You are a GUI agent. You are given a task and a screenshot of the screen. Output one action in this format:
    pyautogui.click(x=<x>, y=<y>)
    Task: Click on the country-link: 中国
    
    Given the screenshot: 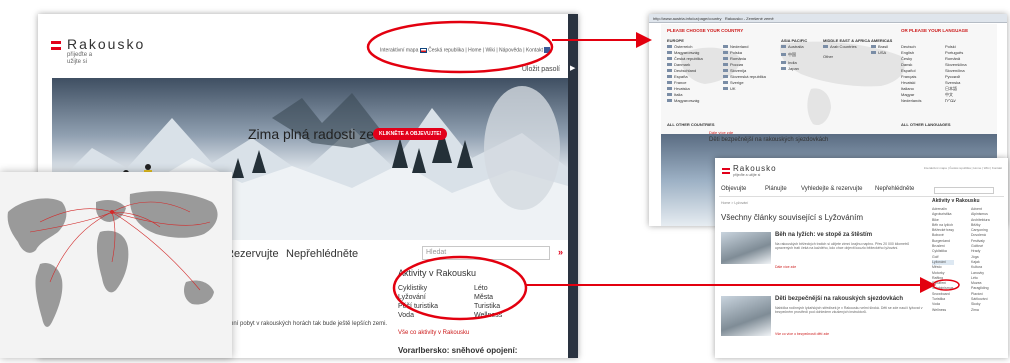 What is the action you would take?
    pyautogui.click(x=788, y=55)
    